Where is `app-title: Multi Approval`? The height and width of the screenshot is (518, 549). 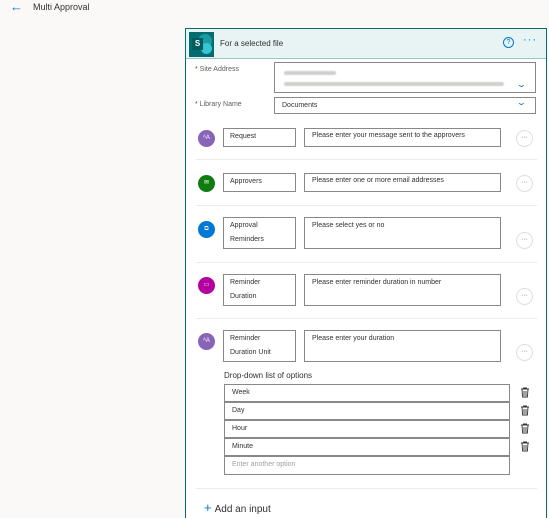 app-title: Multi Approval is located at coordinates (61, 7).